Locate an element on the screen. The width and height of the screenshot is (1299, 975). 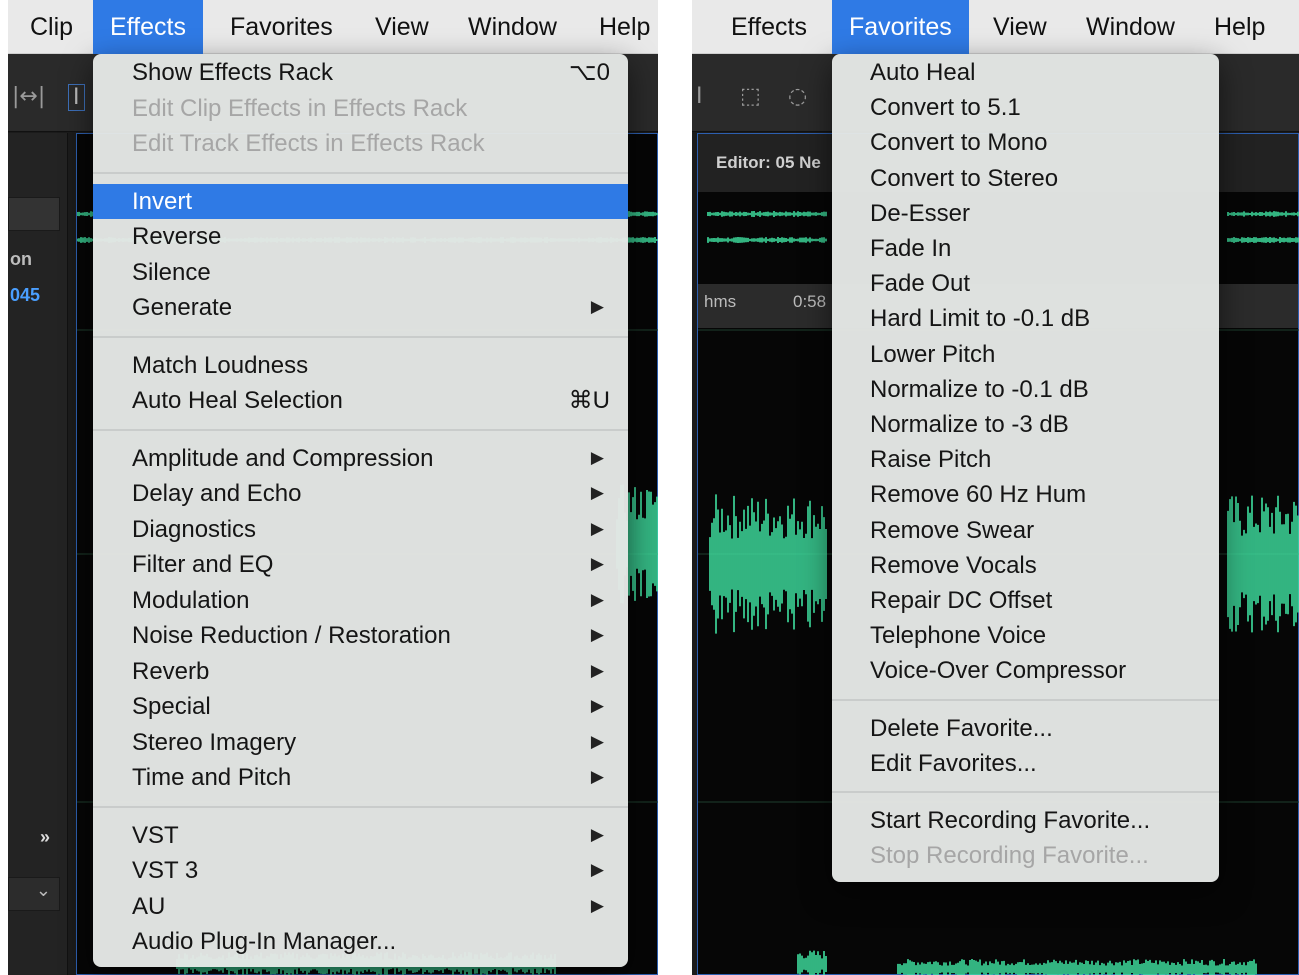
menu-item-vst: VST ▶ is located at coordinates (360, 836).